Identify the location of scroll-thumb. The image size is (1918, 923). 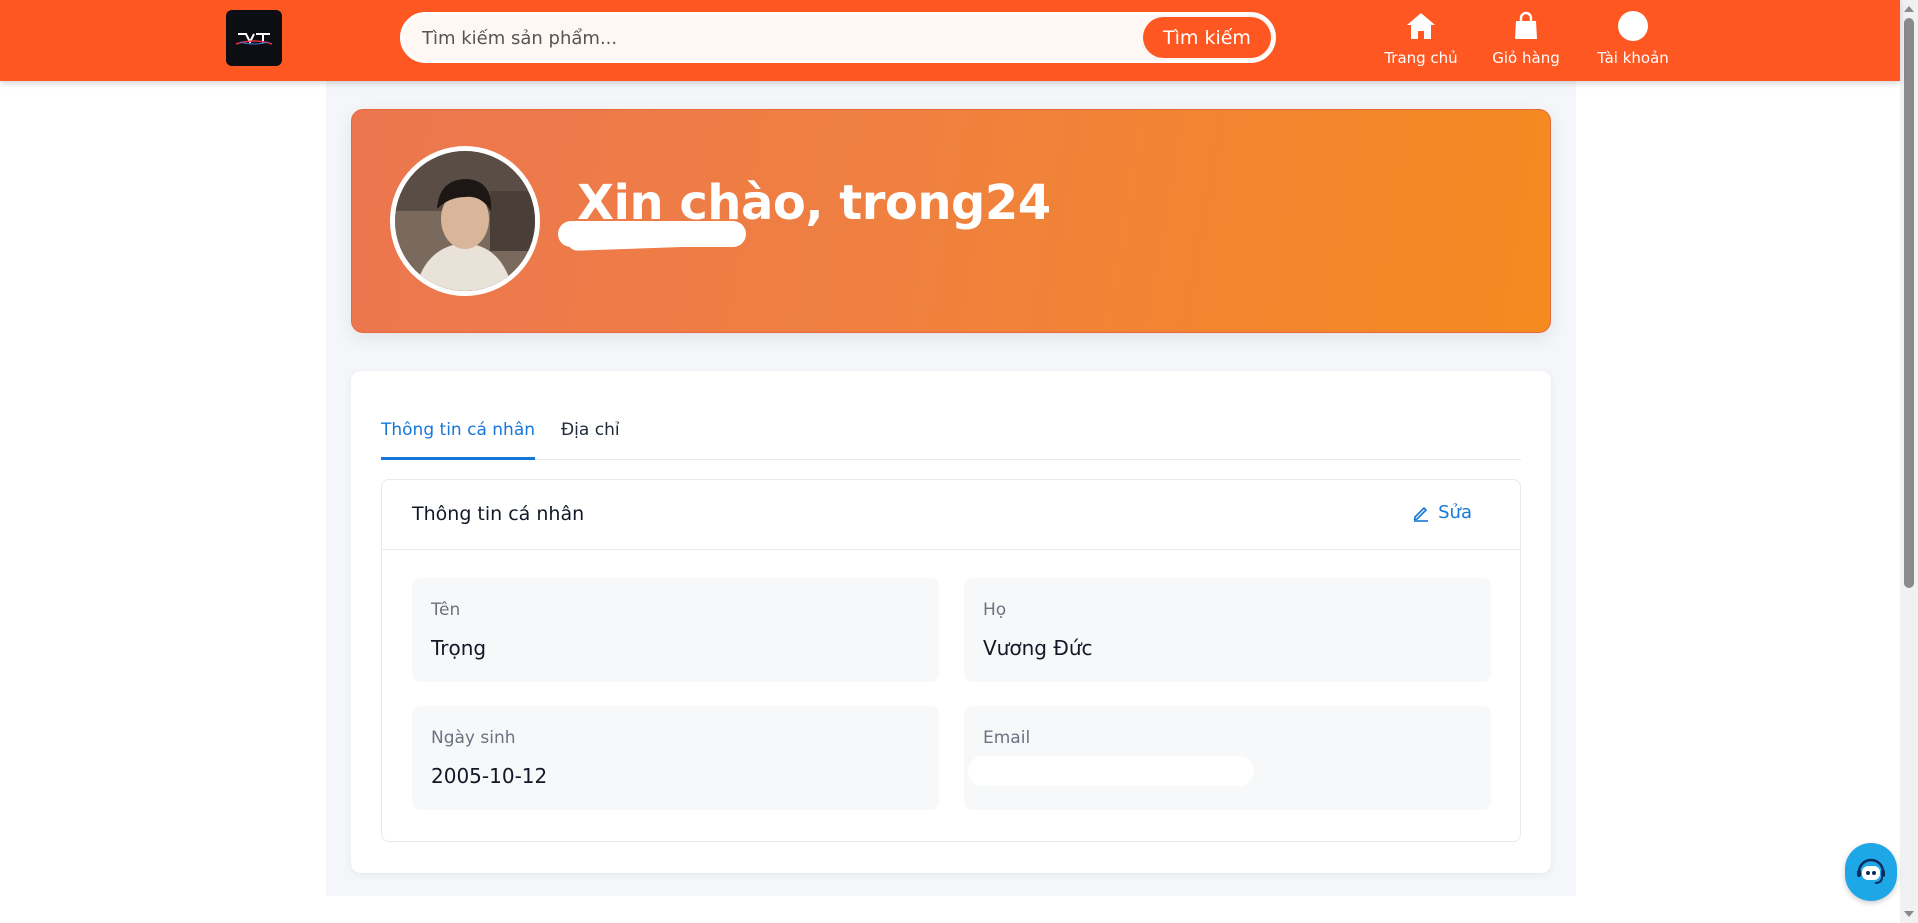
(1909, 303).